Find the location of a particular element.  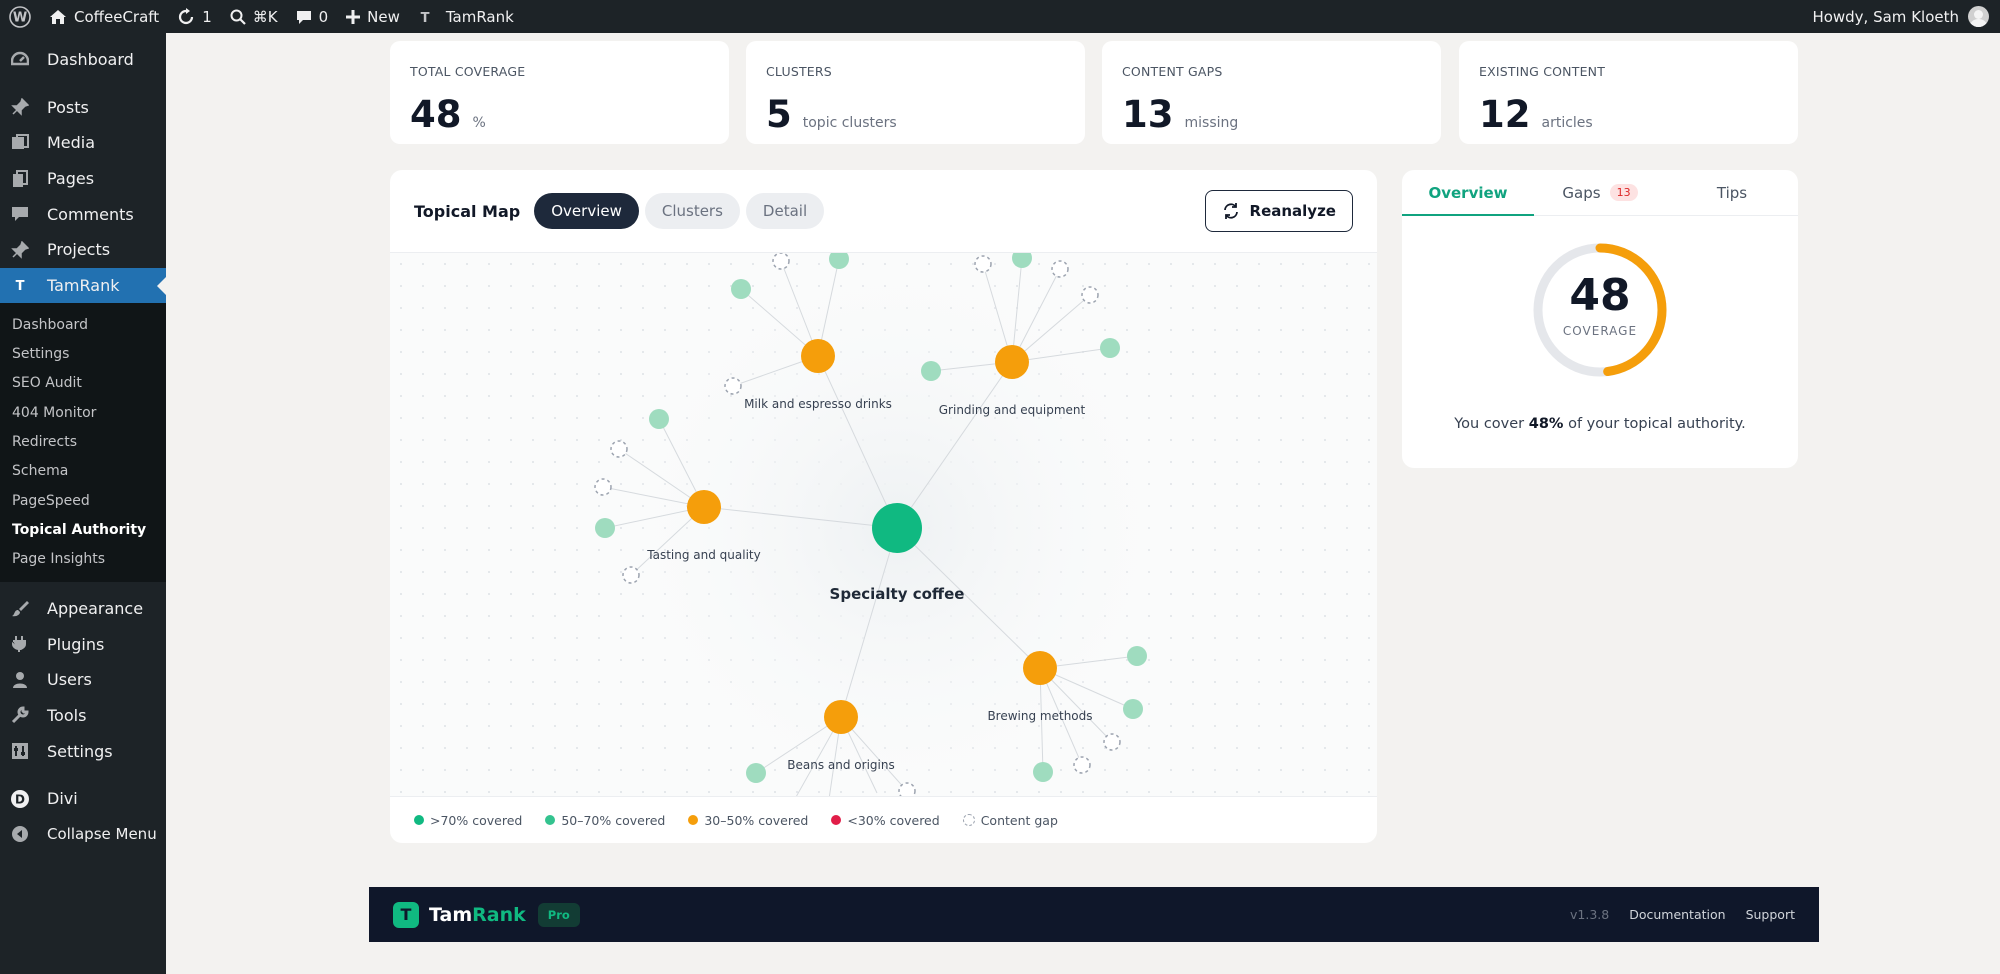

menu-dashboard: Dashboard is located at coordinates (83, 60).